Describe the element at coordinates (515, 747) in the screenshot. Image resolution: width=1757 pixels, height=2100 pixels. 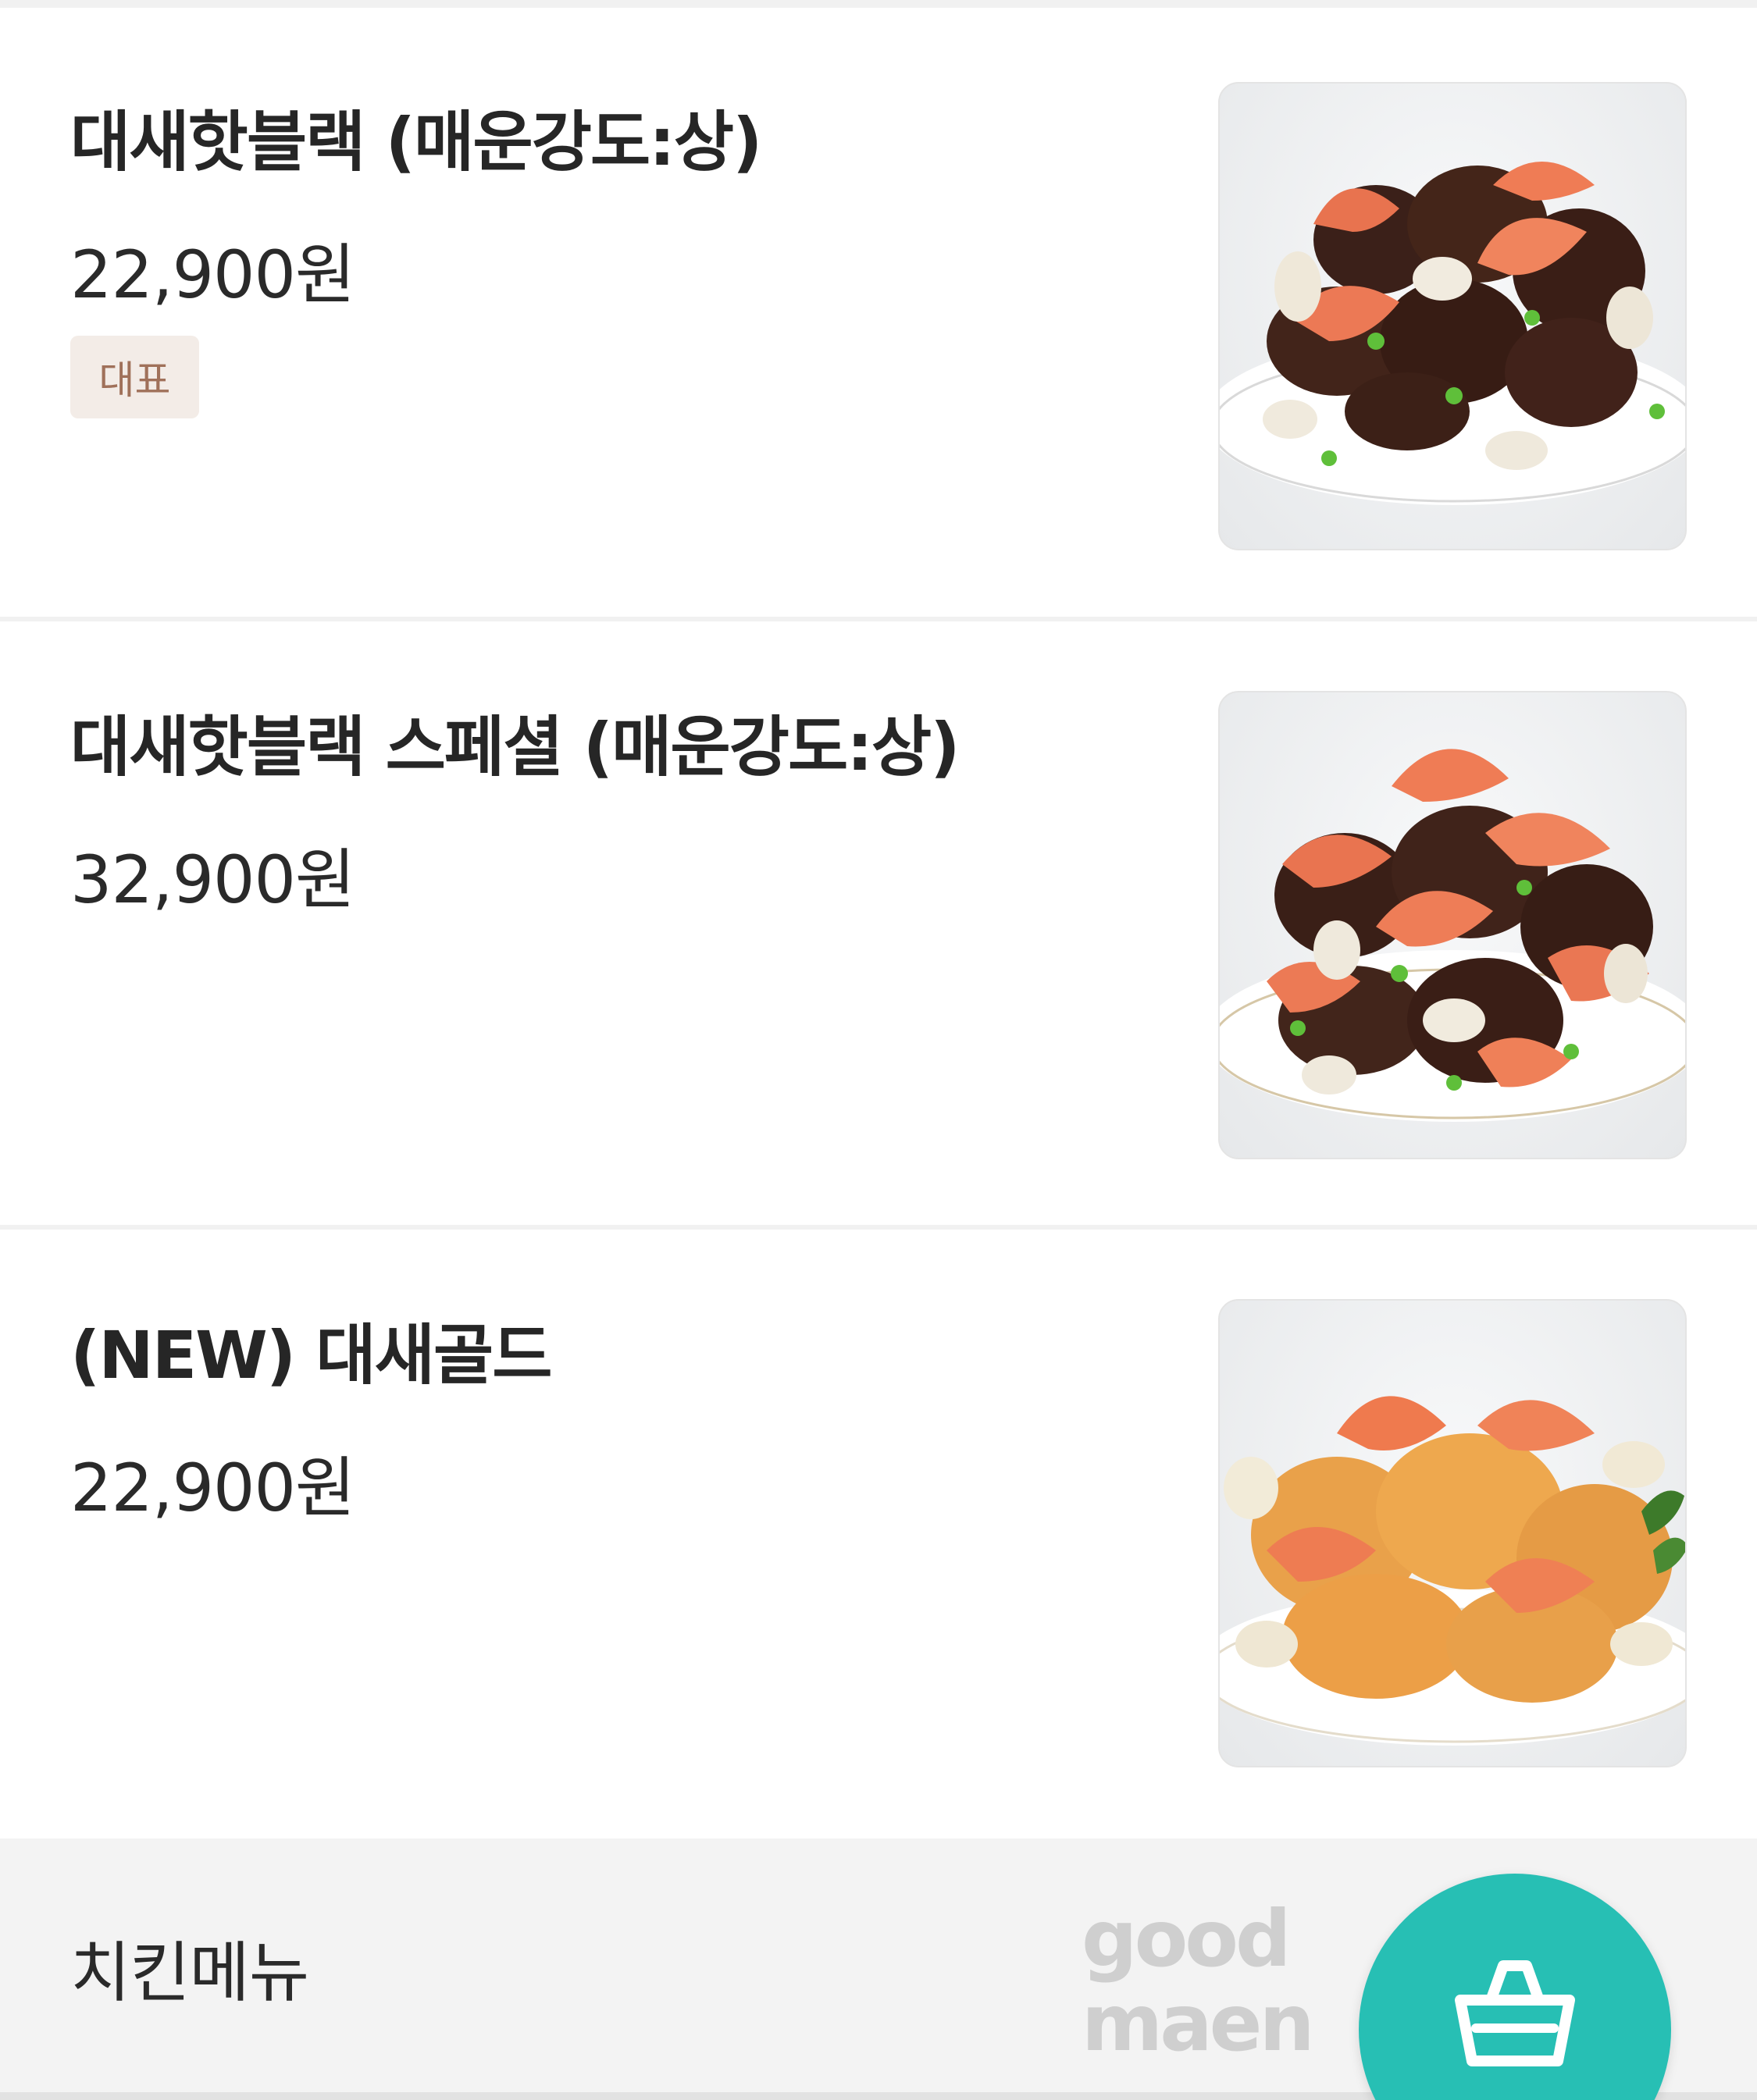
I see `menu-item-name: 대새핫블랙 스페셜 (매운강도:상)` at that location.